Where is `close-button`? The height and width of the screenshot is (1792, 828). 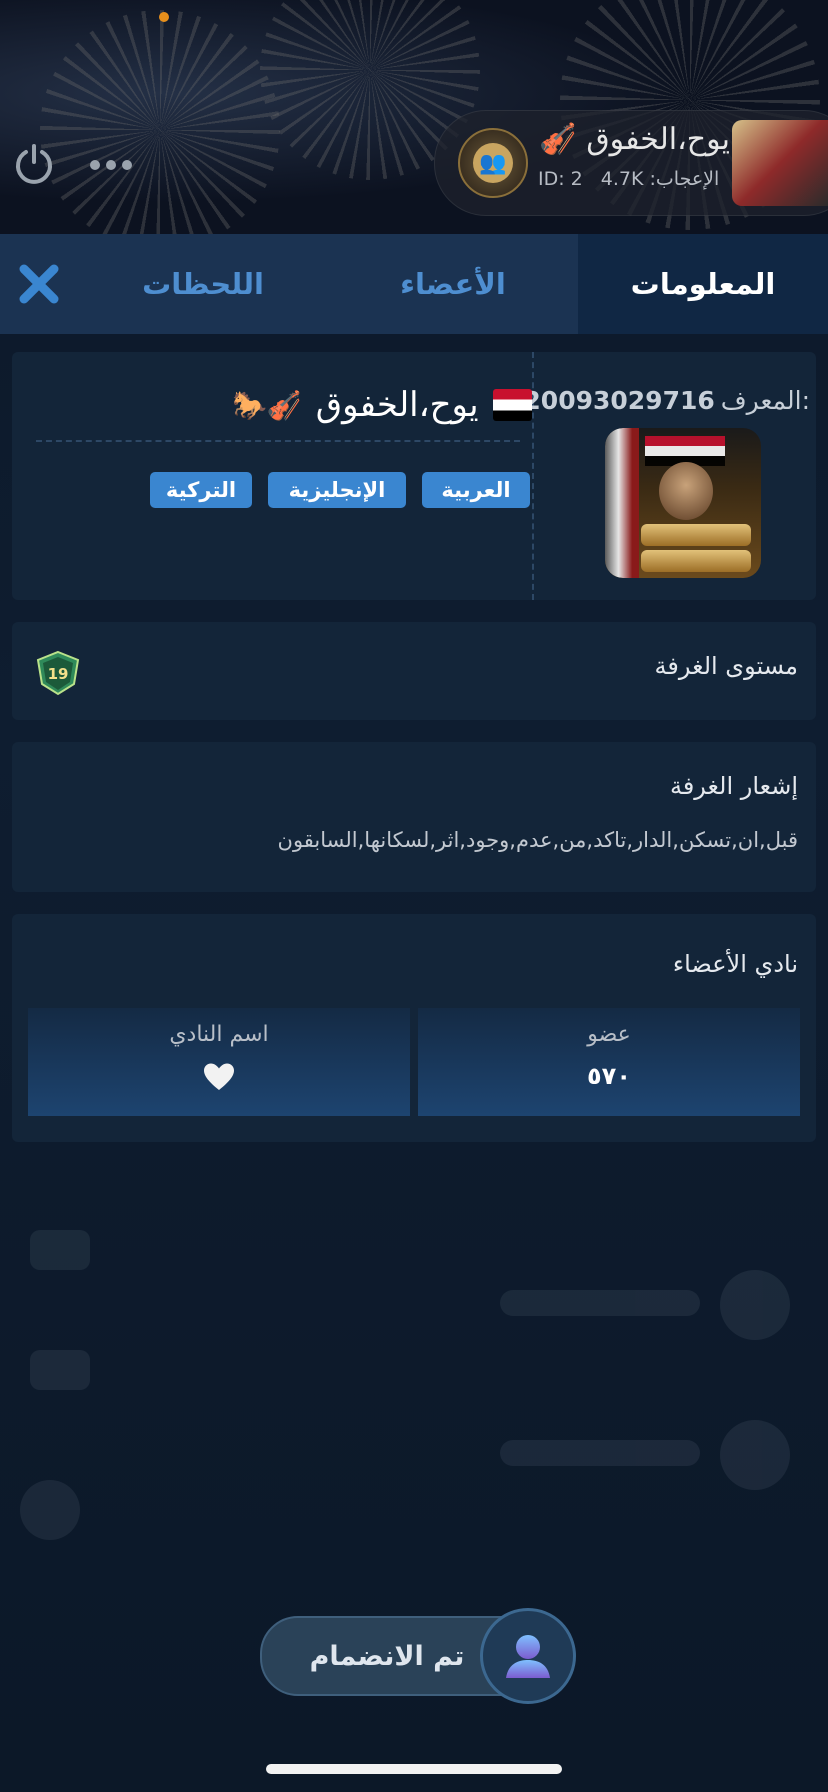
close-button is located at coordinates (39, 284).